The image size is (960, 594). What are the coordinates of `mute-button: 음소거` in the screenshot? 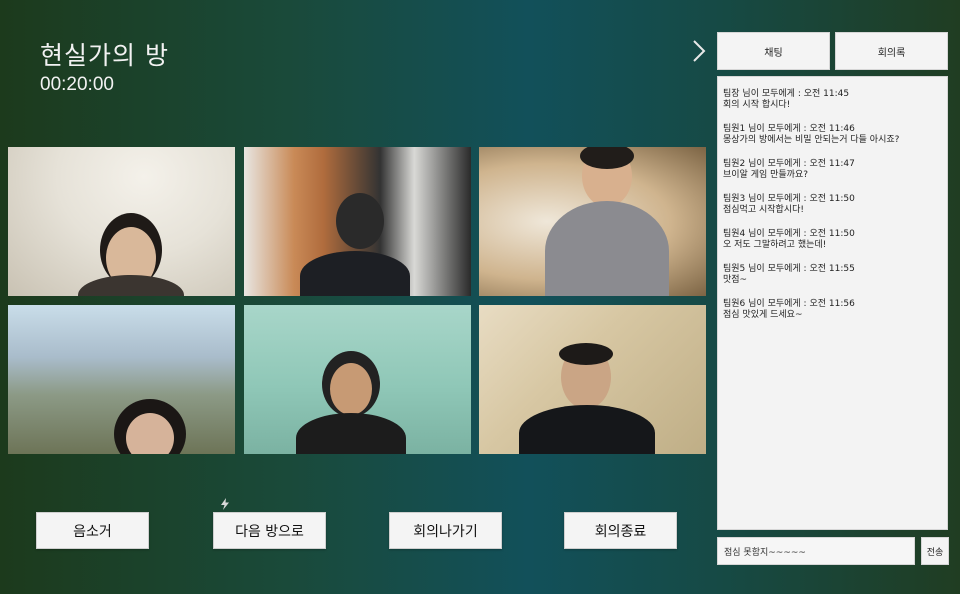 It's located at (92, 530).